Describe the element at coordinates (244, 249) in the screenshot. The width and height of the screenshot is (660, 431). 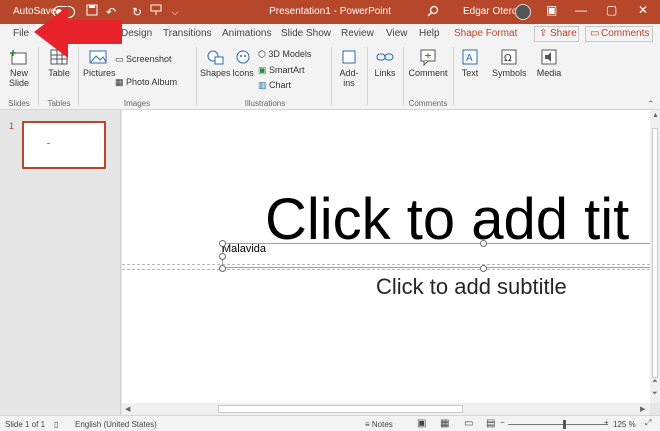
I see `selected-textbox: Malavida` at that location.